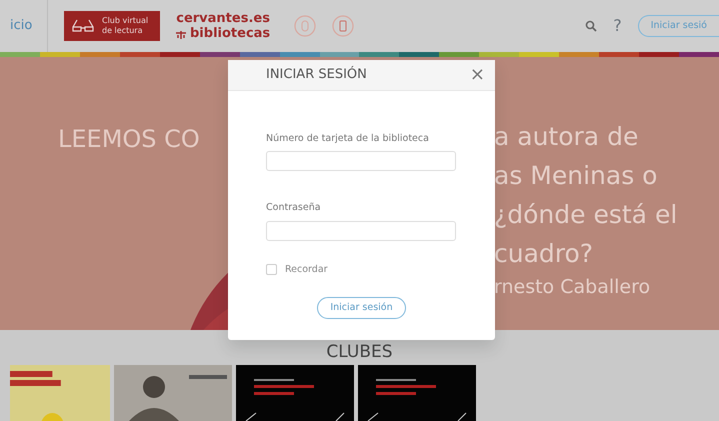 This screenshot has height=421, width=719. I want to click on mouse-icon, so click(305, 26).